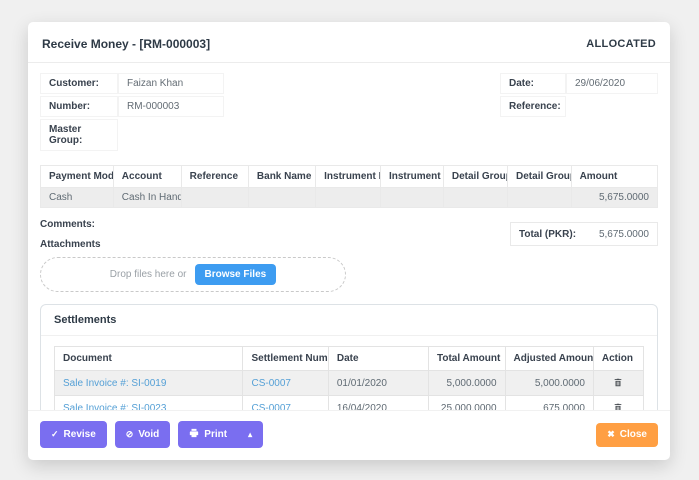 The height and width of the screenshot is (480, 699). Describe the element at coordinates (533, 83) in the screenshot. I see `date-label: Date:` at that location.